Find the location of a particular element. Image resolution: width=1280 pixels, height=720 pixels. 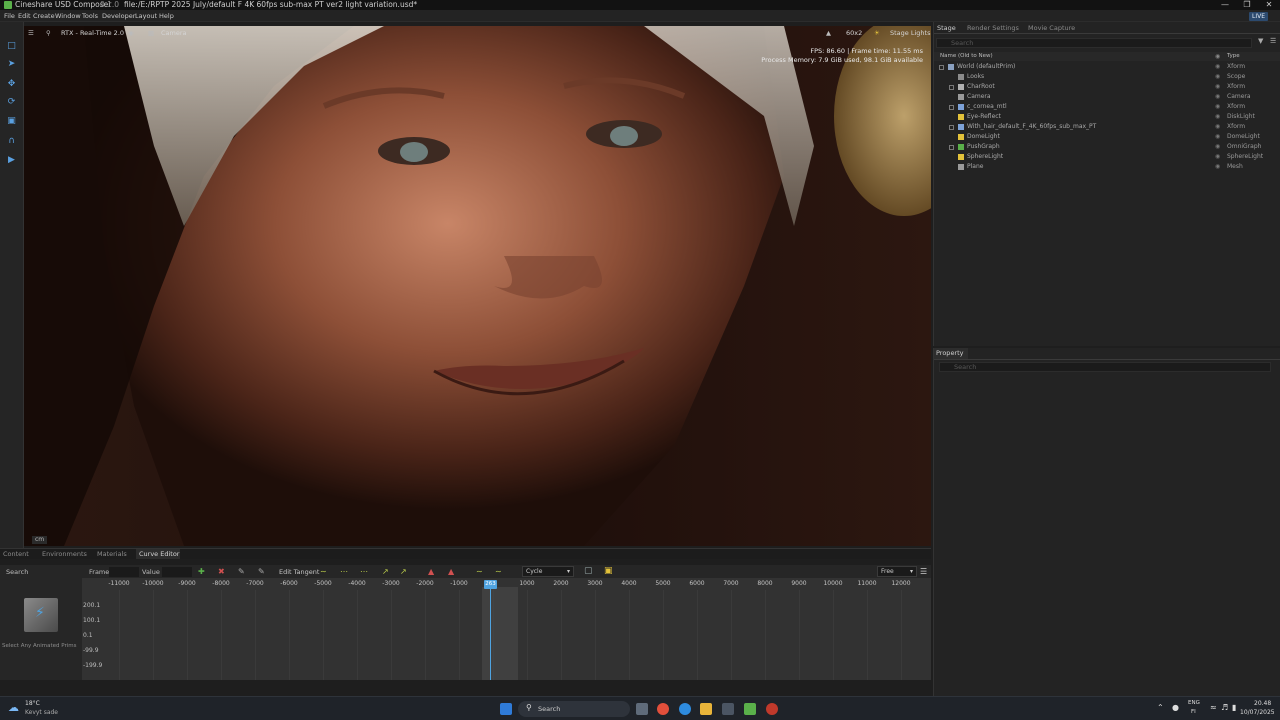

key-edit-icon: ✎ is located at coordinates (261, 571).